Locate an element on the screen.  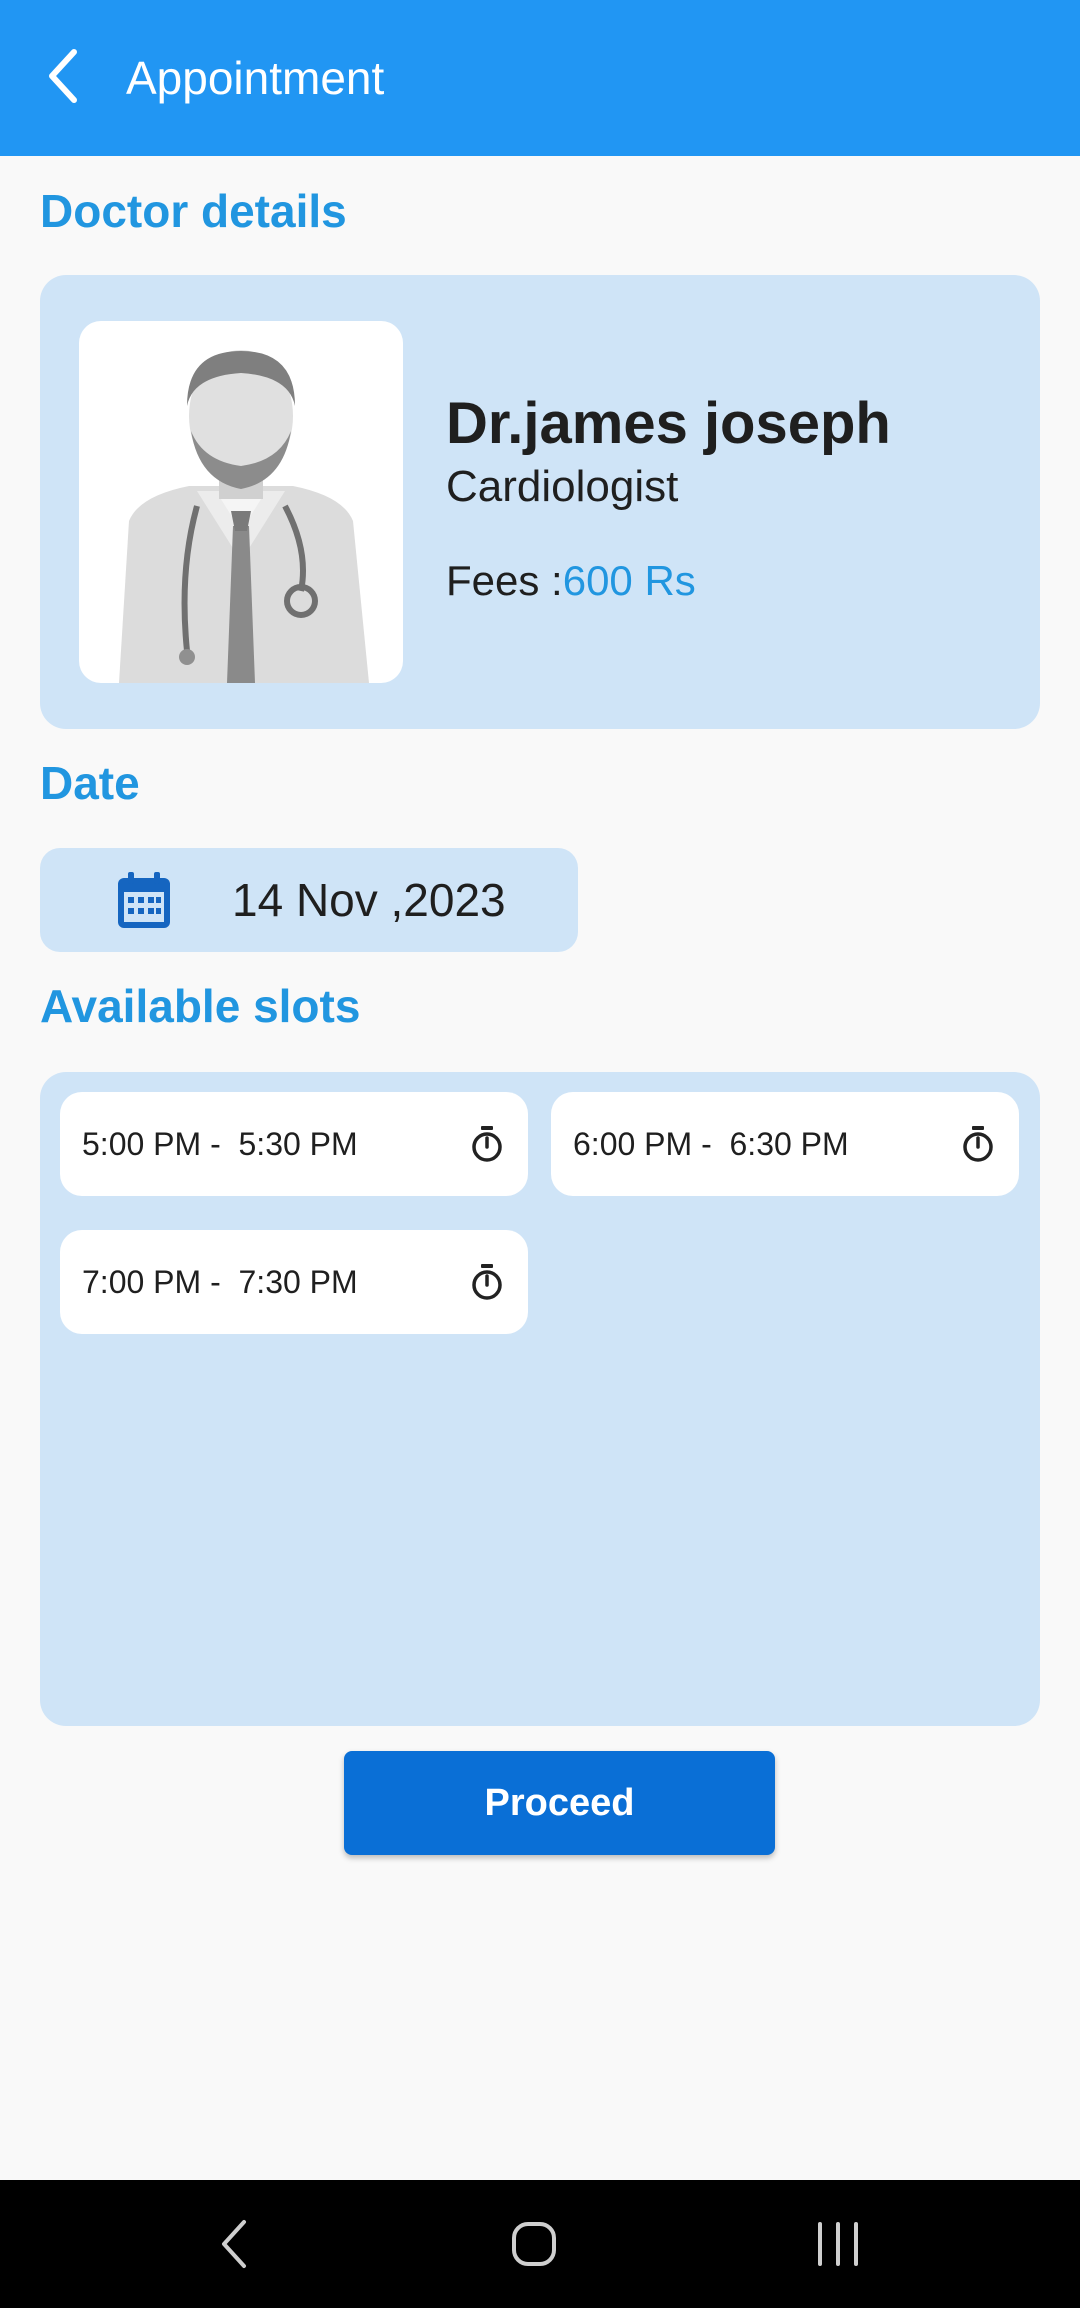
date-heading: Date is located at coordinates (90, 783).